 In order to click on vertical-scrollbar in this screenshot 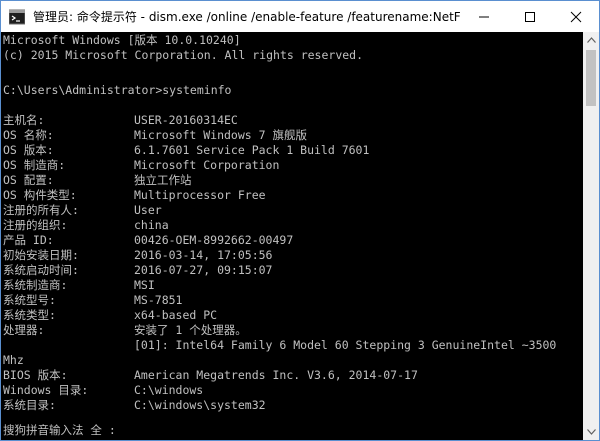, I will do `click(591, 236)`.